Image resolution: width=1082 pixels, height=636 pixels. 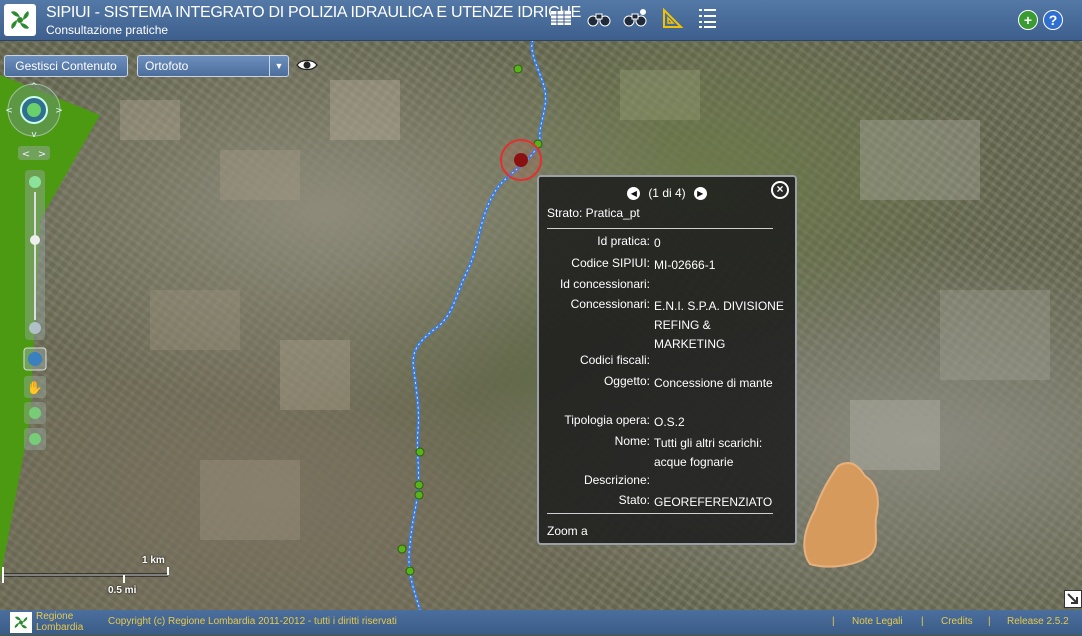 I want to click on info-tool-icon, so click(x=35, y=359).